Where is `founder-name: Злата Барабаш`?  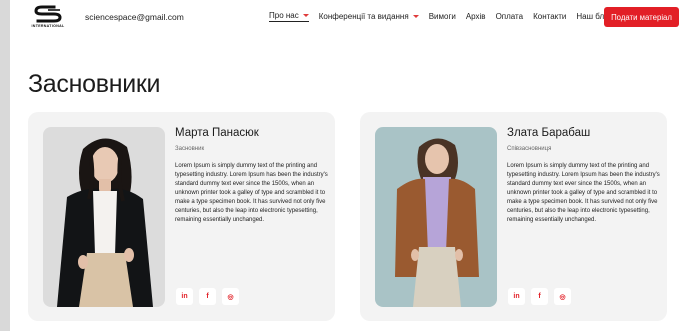
founder-name: Злата Барабаш is located at coordinates (549, 133).